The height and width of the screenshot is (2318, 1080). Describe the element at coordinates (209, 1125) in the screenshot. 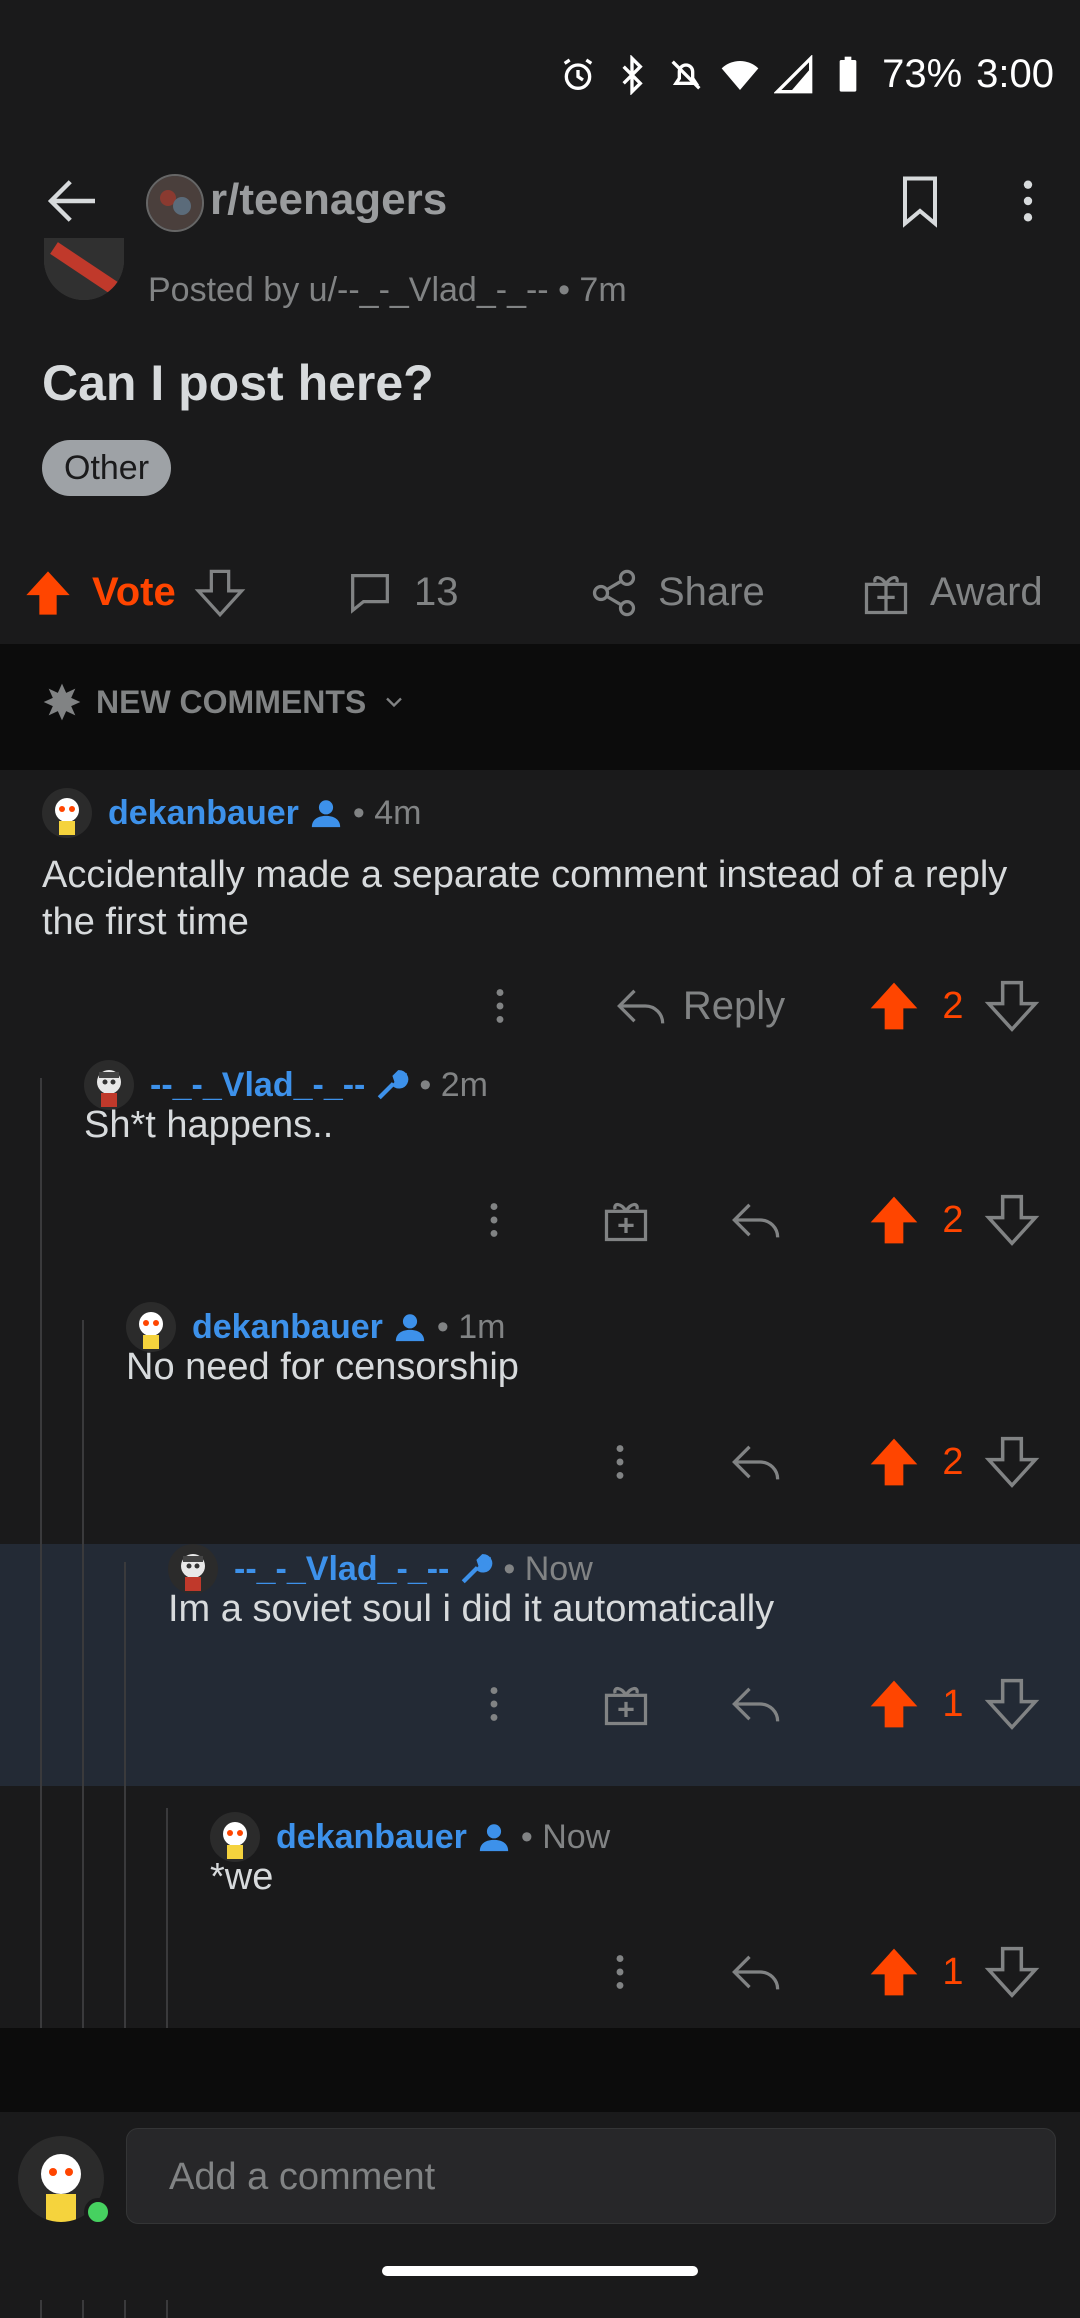

I see `comment-body: Sh*t happens..` at that location.